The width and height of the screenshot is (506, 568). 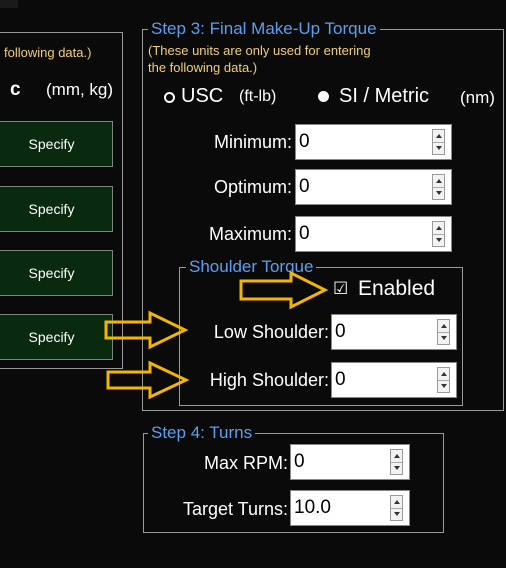 What do you see at coordinates (148, 380) in the screenshot?
I see `arrow-to-high-shoulder-icon` at bounding box center [148, 380].